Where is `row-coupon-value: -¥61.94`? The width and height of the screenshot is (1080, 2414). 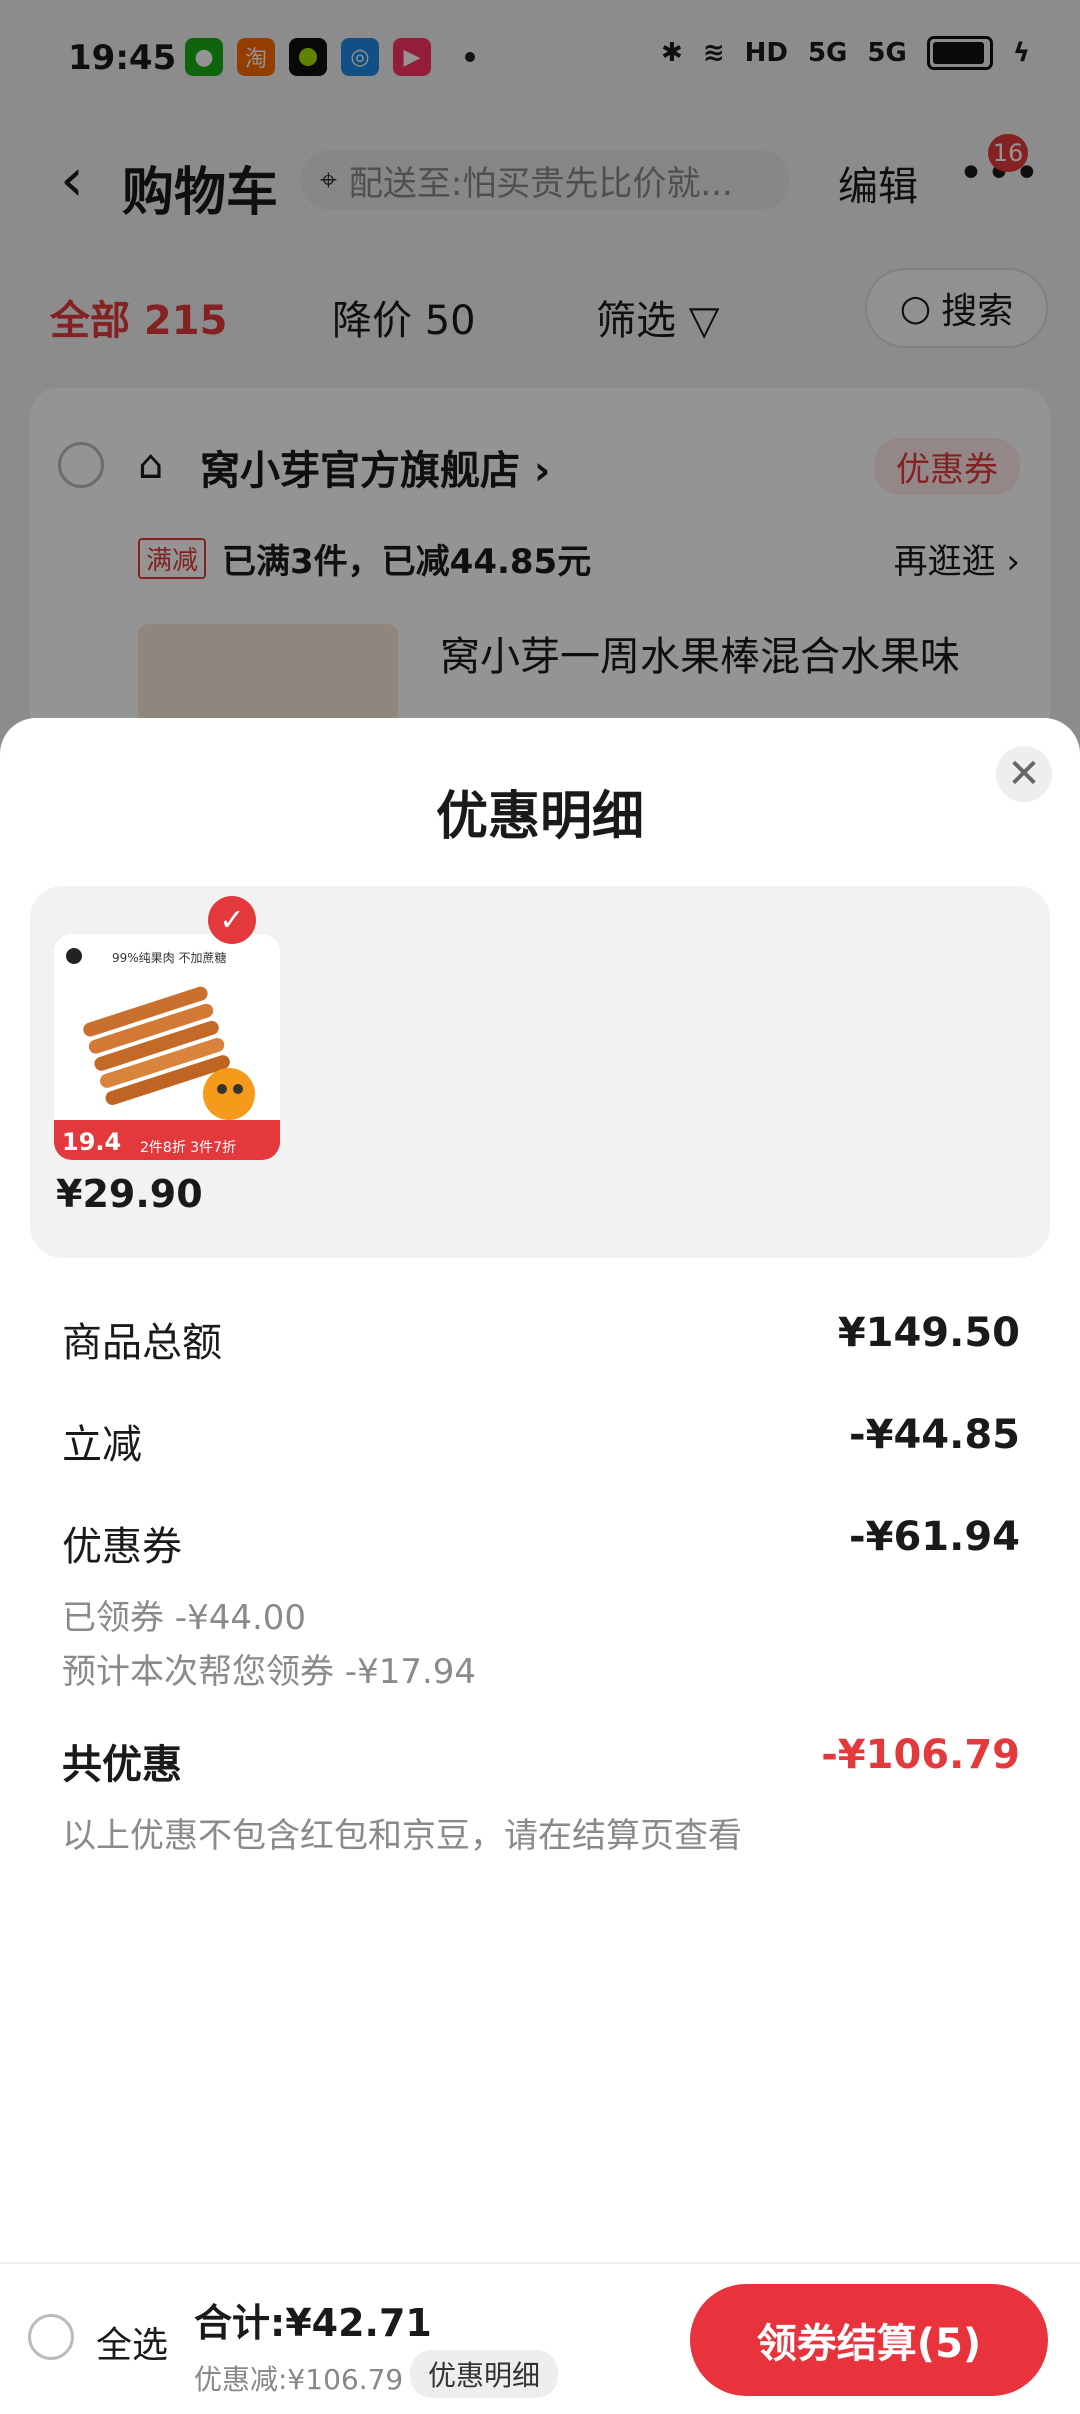 row-coupon-value: -¥61.94 is located at coordinates (934, 1537).